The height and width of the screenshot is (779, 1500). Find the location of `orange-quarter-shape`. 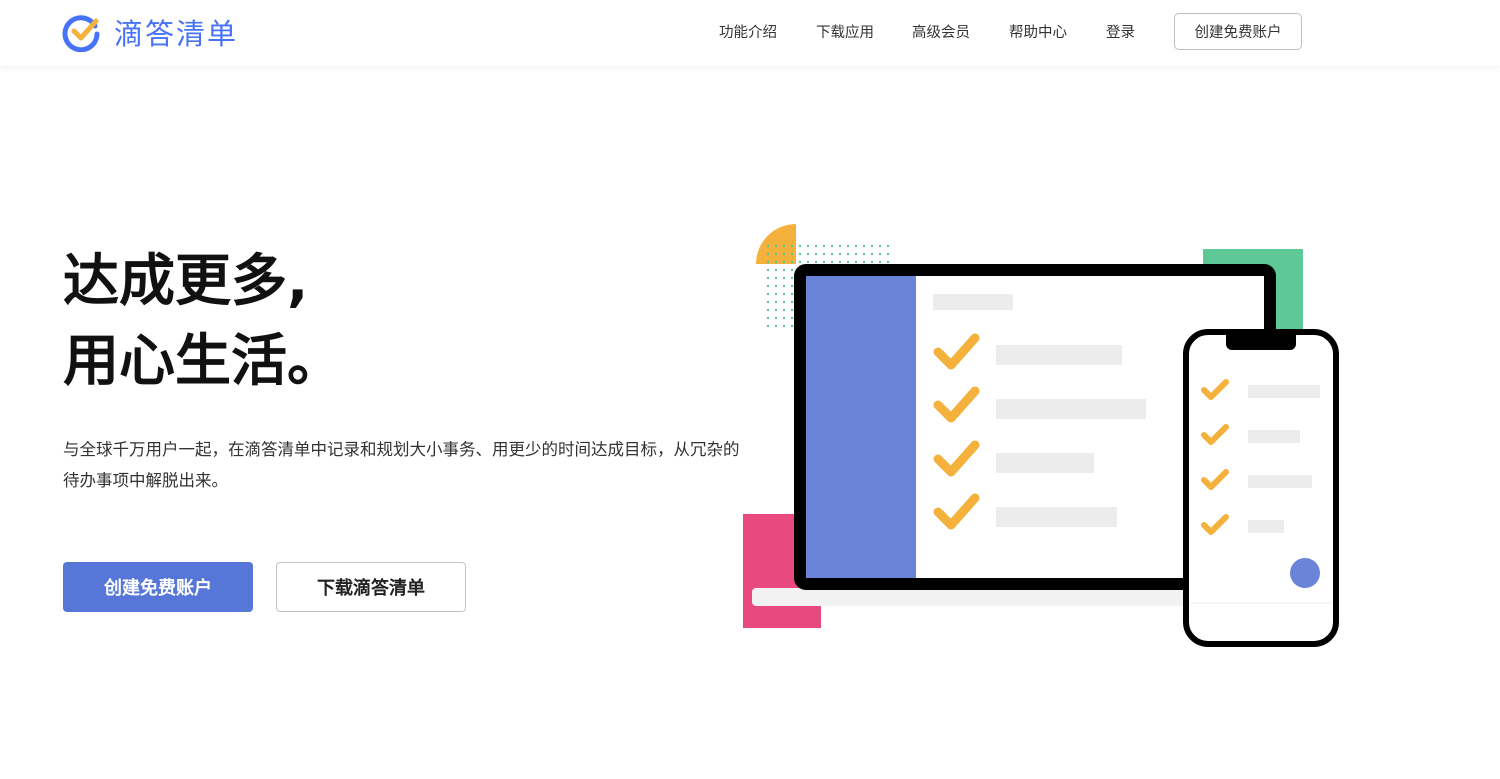

orange-quarter-shape is located at coordinates (776, 244).